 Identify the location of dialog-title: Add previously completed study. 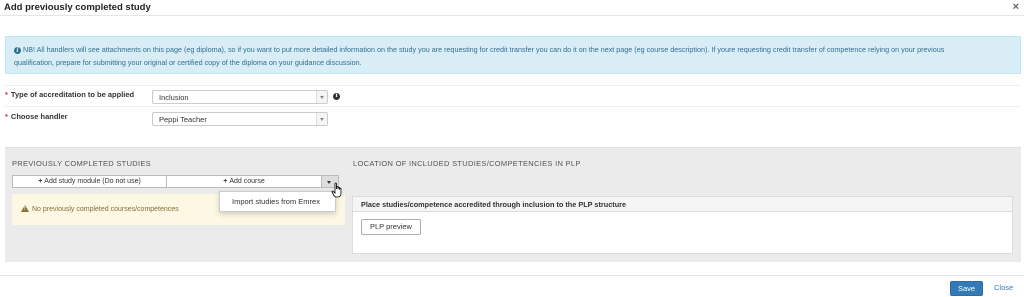
(77, 7).